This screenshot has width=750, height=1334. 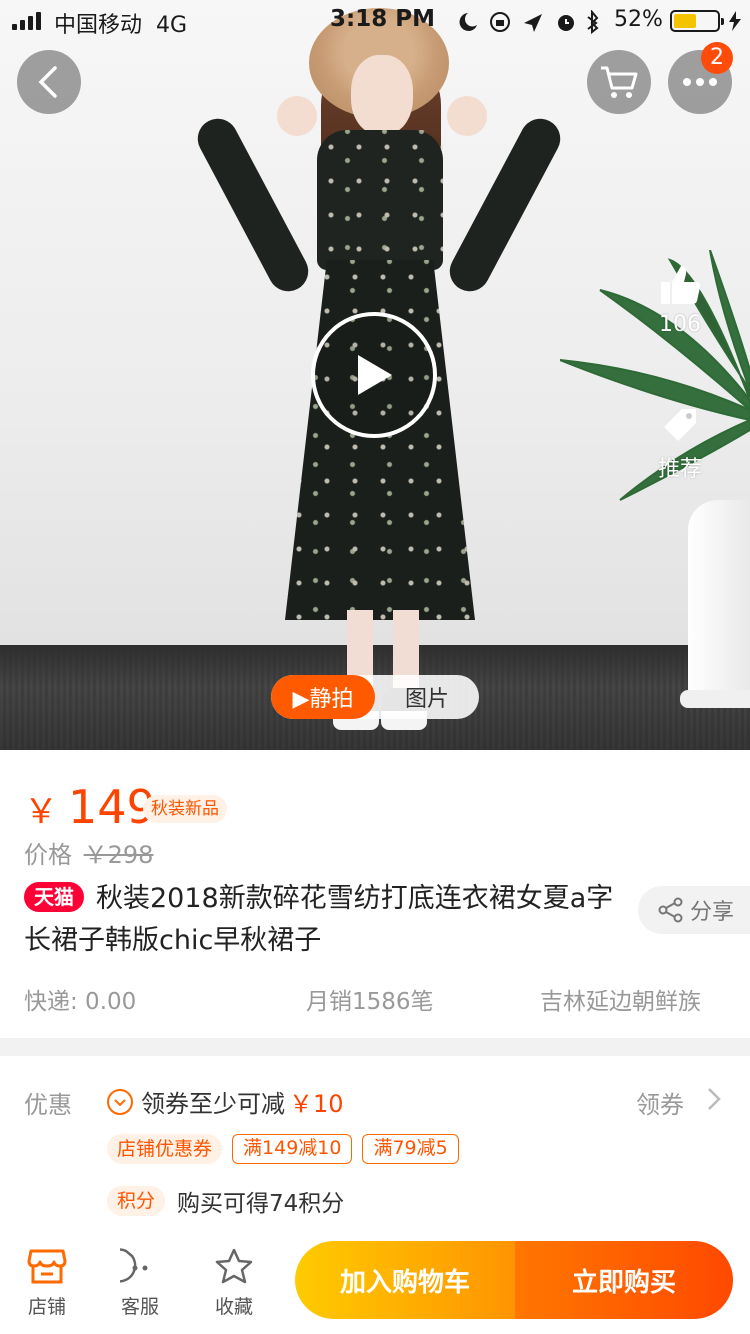 I want to click on share-label: 分享, so click(x=712, y=912).